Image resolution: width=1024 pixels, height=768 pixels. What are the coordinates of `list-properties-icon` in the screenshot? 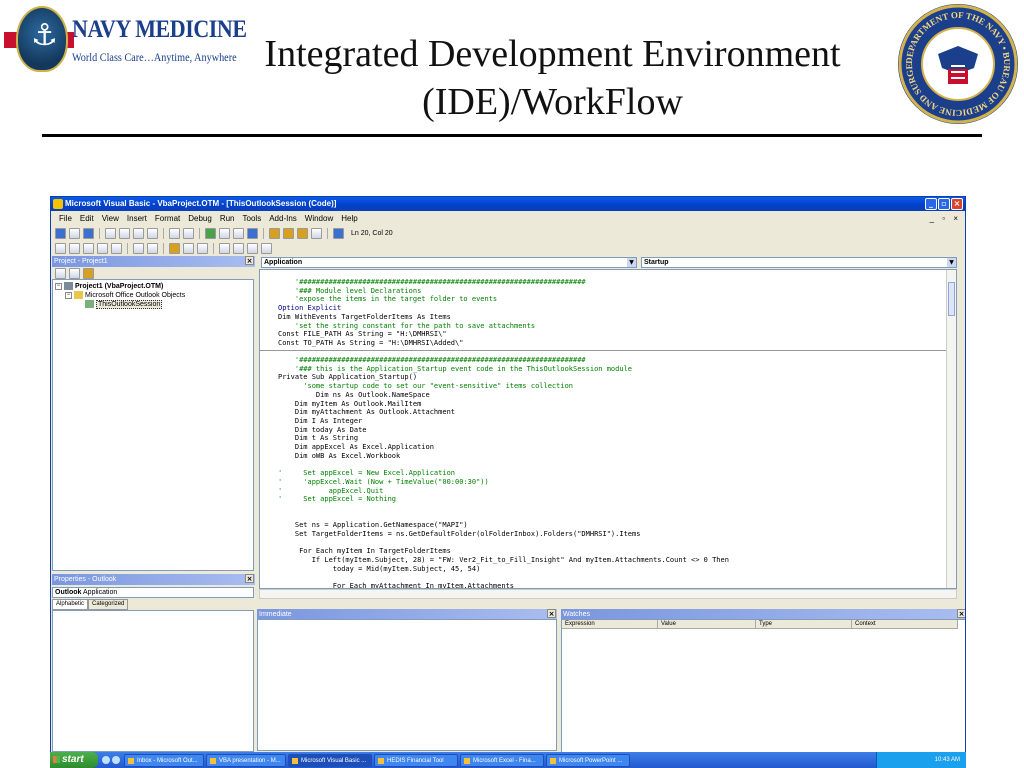 It's located at (60, 248).